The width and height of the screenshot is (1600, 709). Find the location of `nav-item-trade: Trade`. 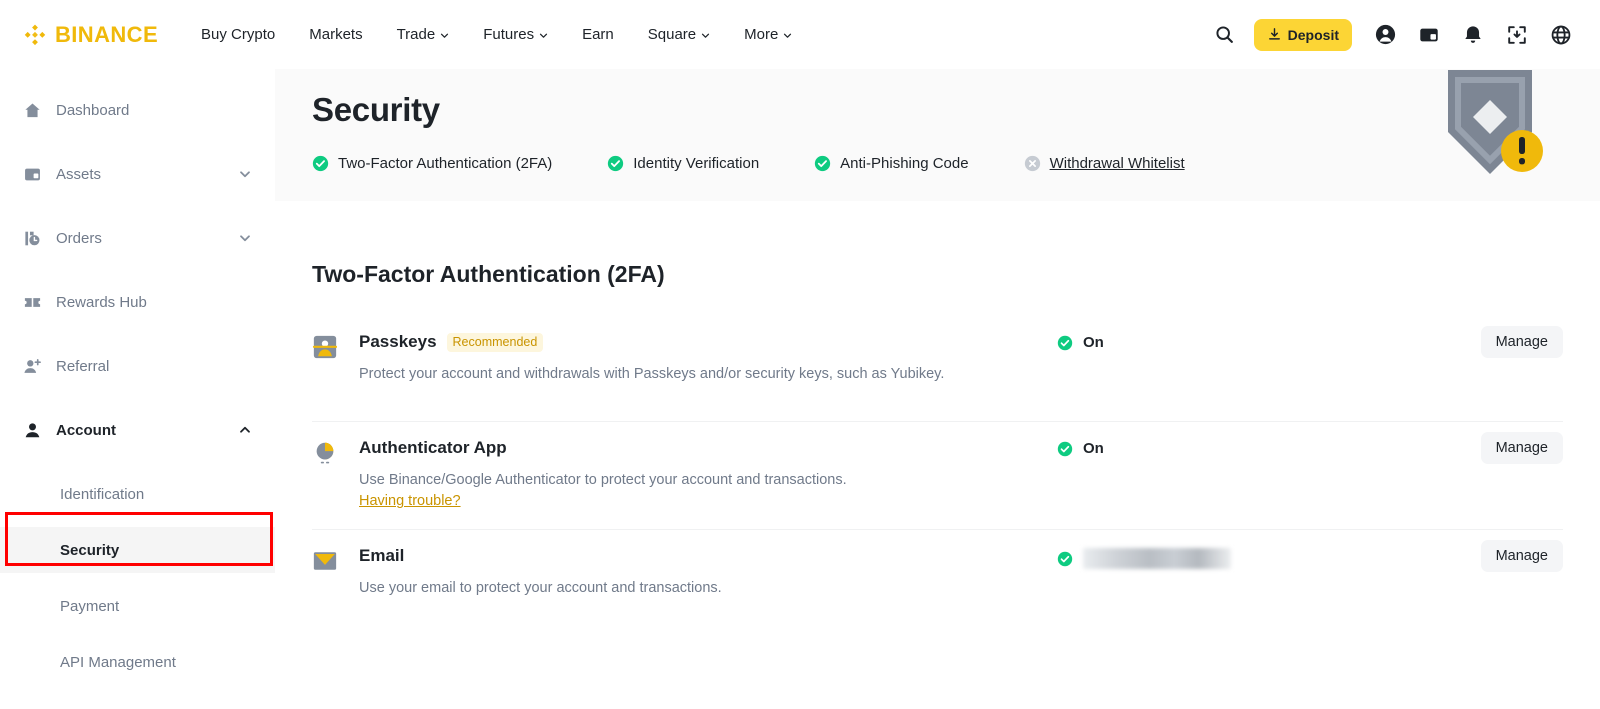

nav-item-trade: Trade is located at coordinates (423, 35).